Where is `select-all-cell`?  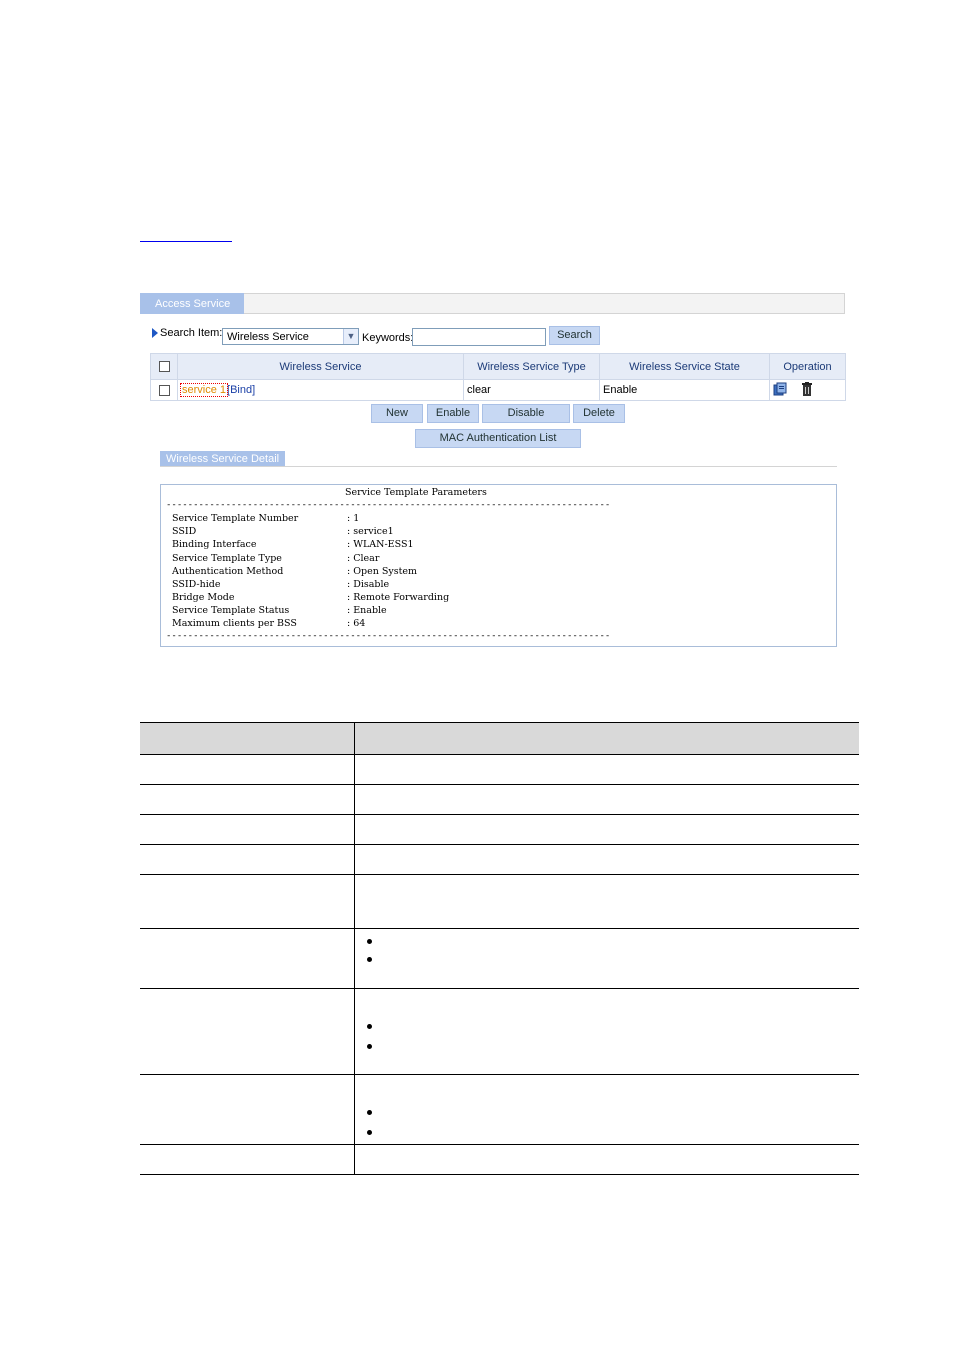 select-all-cell is located at coordinates (164, 366).